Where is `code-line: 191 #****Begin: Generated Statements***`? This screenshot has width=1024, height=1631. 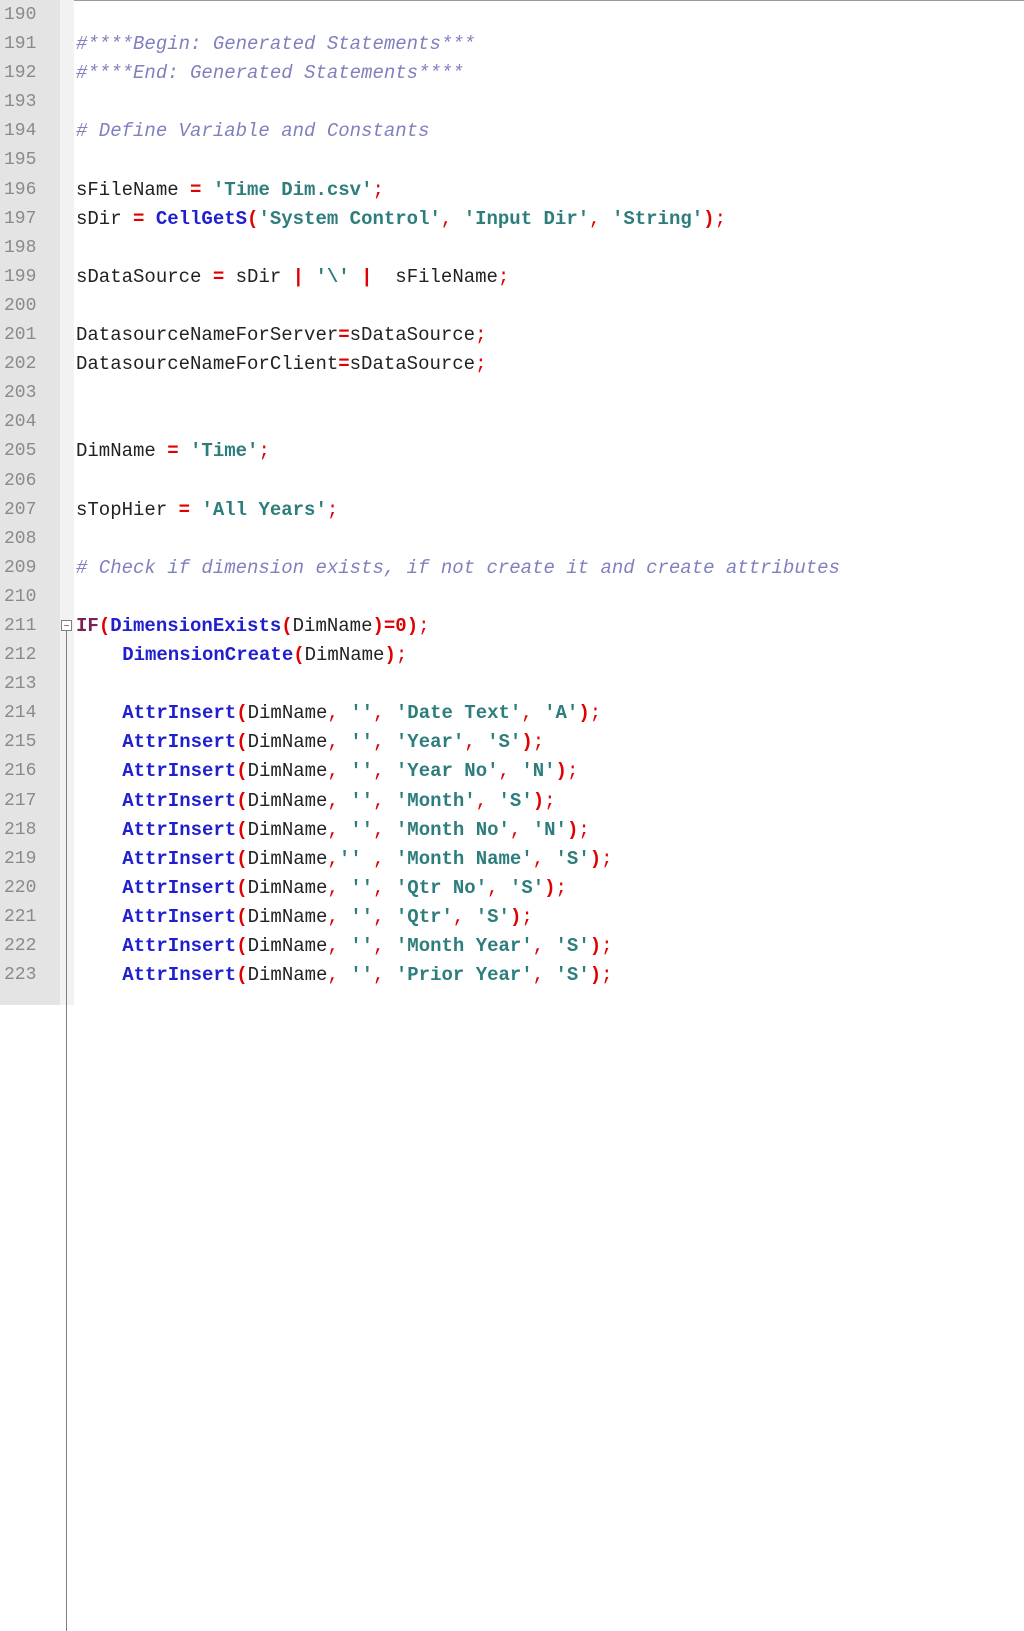 code-line: 191 #****Begin: Generated Statements*** is located at coordinates (512, 44).